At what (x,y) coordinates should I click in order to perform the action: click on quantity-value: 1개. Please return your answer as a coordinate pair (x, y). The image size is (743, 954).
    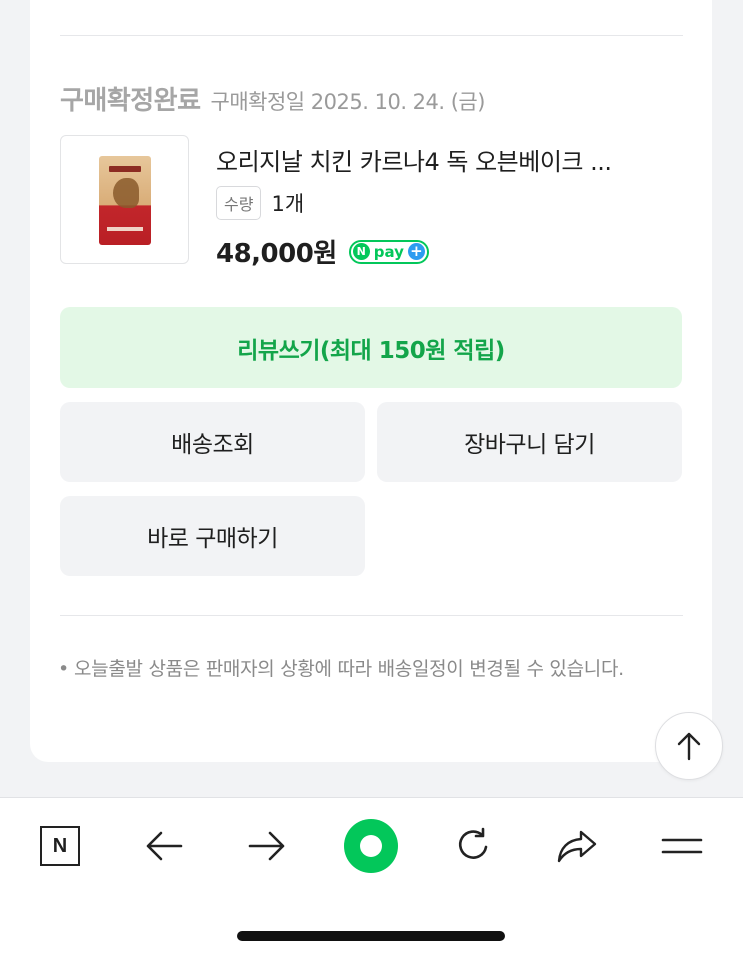
    Looking at the image, I should click on (288, 204).